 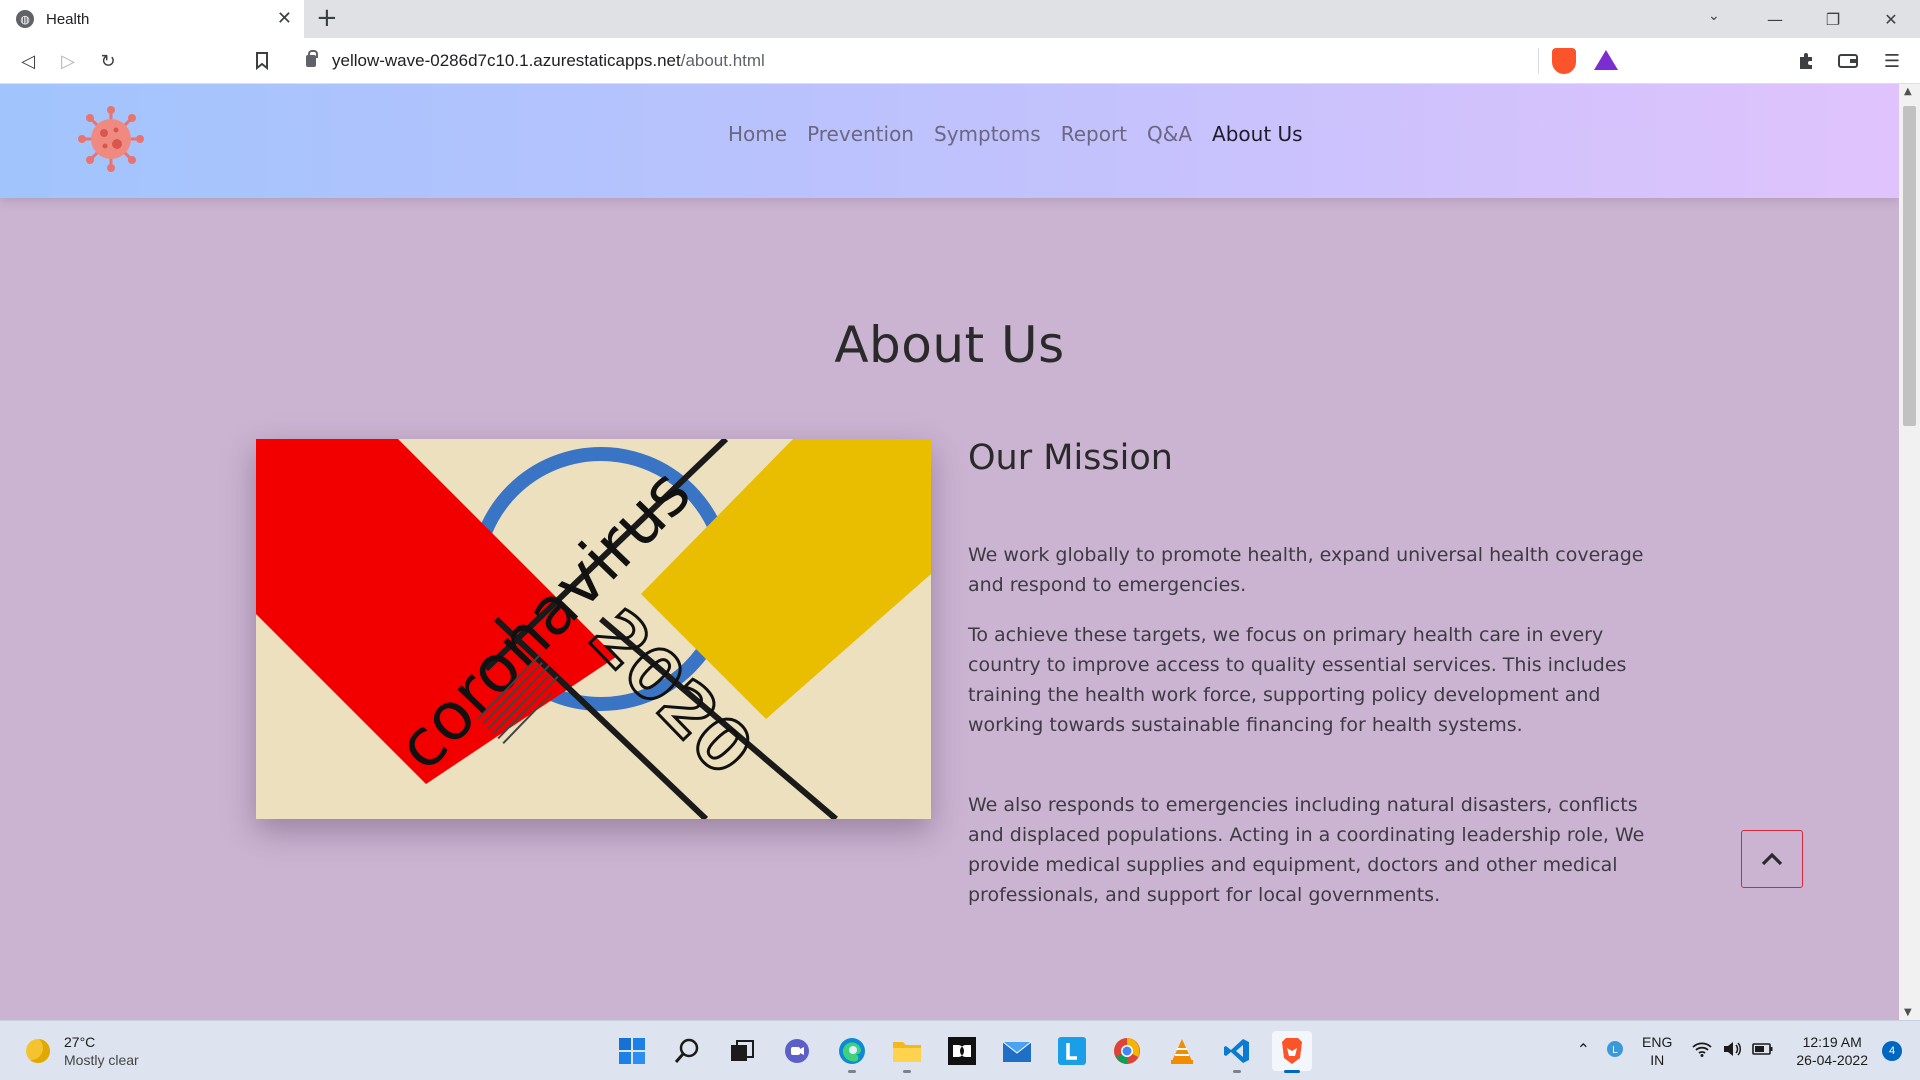 What do you see at coordinates (1657, 1051) in the screenshot?
I see `language-indicator: ENG IN` at bounding box center [1657, 1051].